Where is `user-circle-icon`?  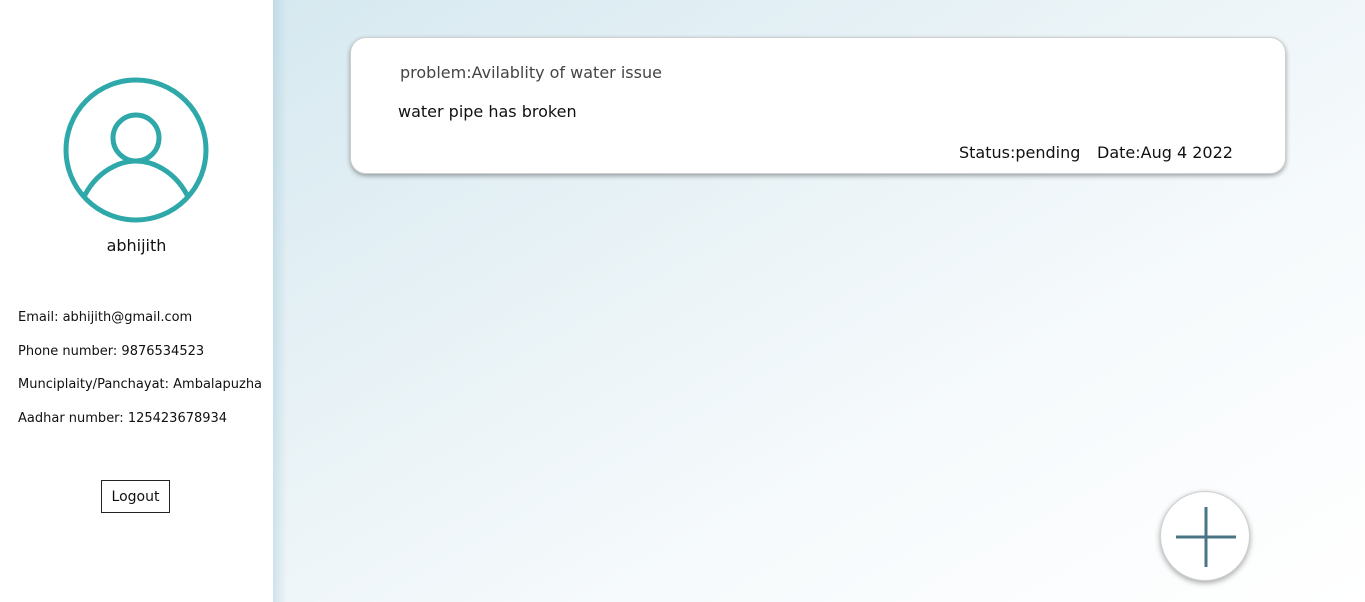
user-circle-icon is located at coordinates (136, 150).